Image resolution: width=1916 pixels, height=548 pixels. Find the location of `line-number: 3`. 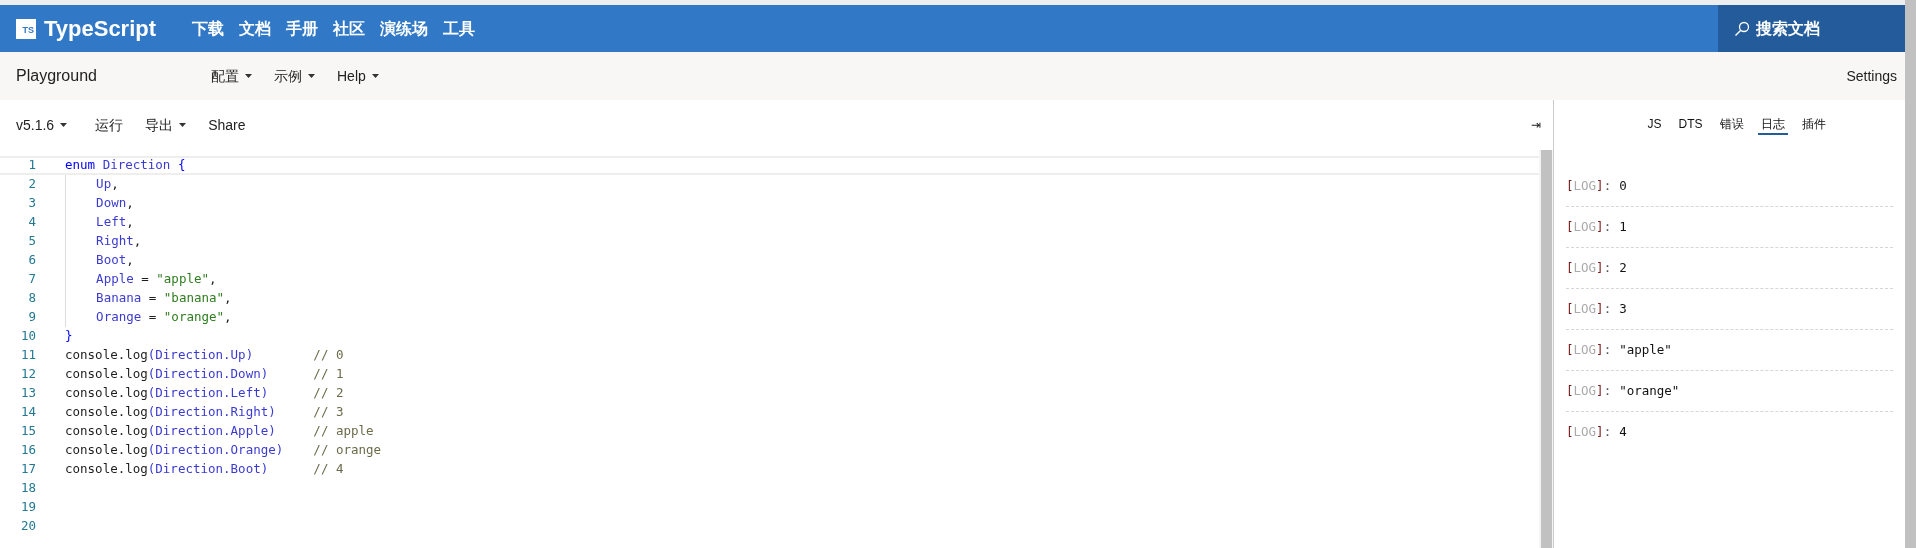

line-number: 3 is located at coordinates (31, 203).